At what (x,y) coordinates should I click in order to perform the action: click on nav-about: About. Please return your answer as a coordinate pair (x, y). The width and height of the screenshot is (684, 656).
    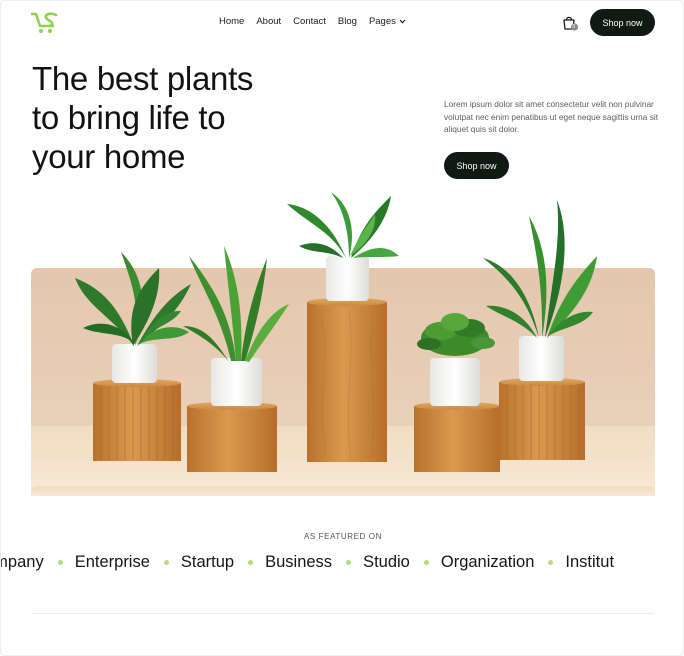
    Looking at the image, I should click on (268, 21).